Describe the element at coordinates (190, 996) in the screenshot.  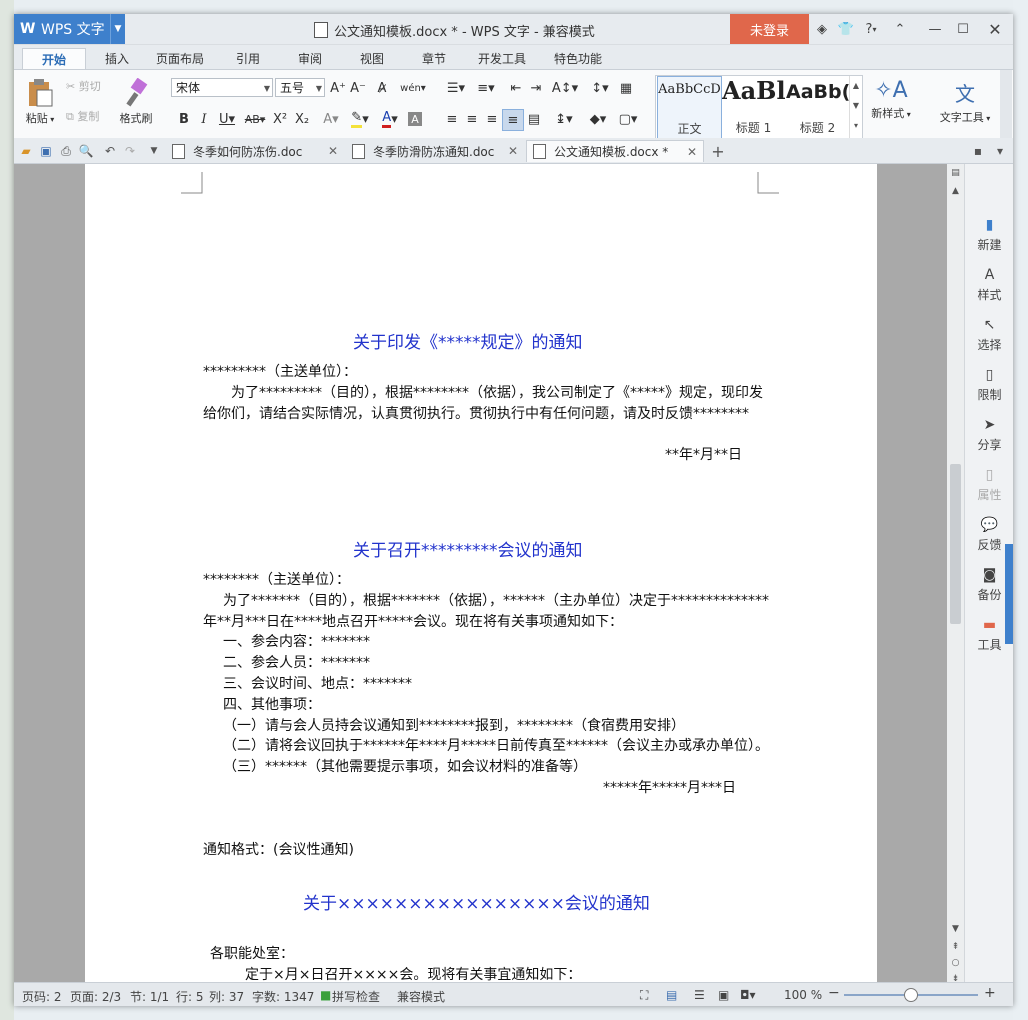
I see `status-row: 行: 5` at that location.